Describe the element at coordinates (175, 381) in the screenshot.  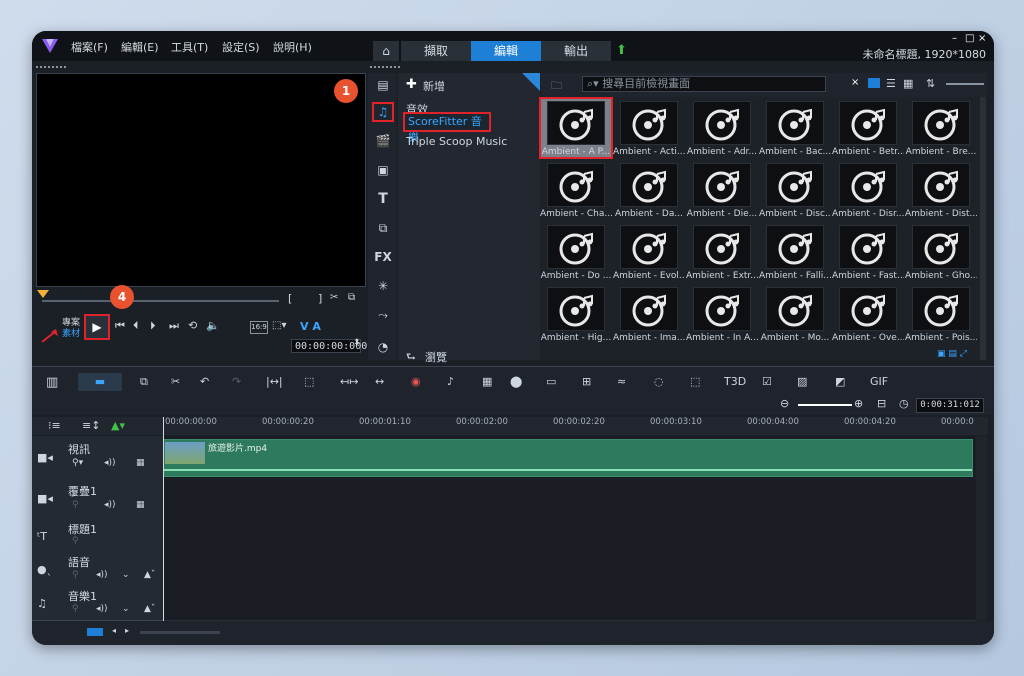
I see `tools-icon: ✂` at that location.